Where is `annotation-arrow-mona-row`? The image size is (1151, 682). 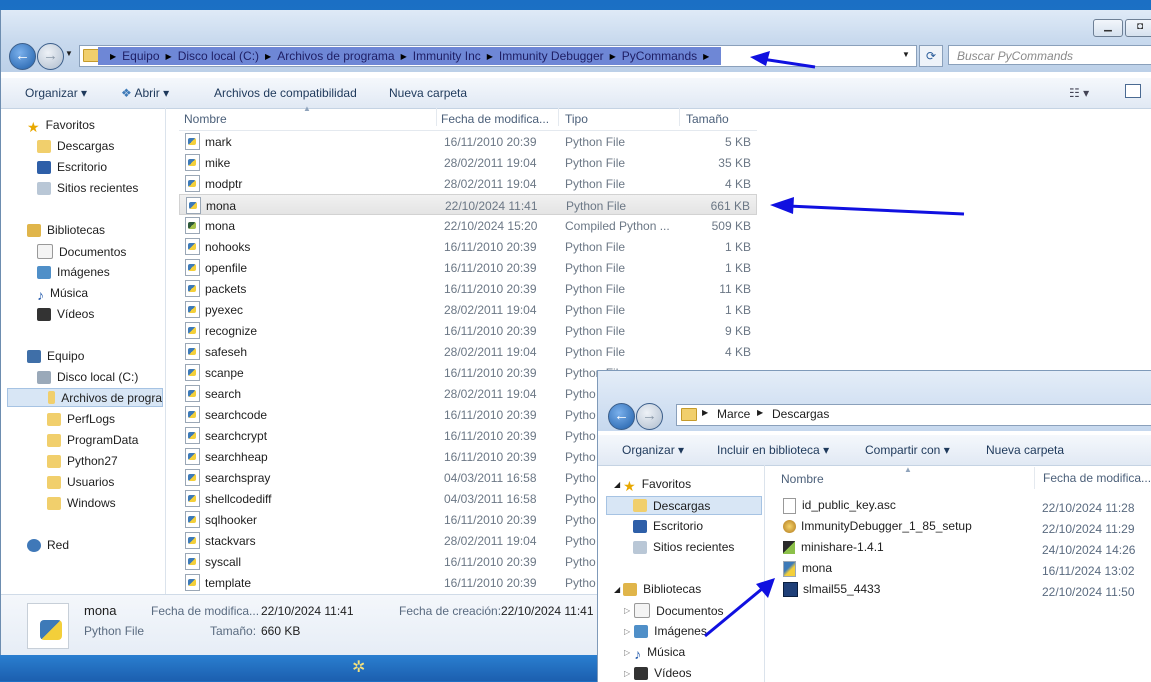
annotation-arrow-mona-row is located at coordinates (867, 206).